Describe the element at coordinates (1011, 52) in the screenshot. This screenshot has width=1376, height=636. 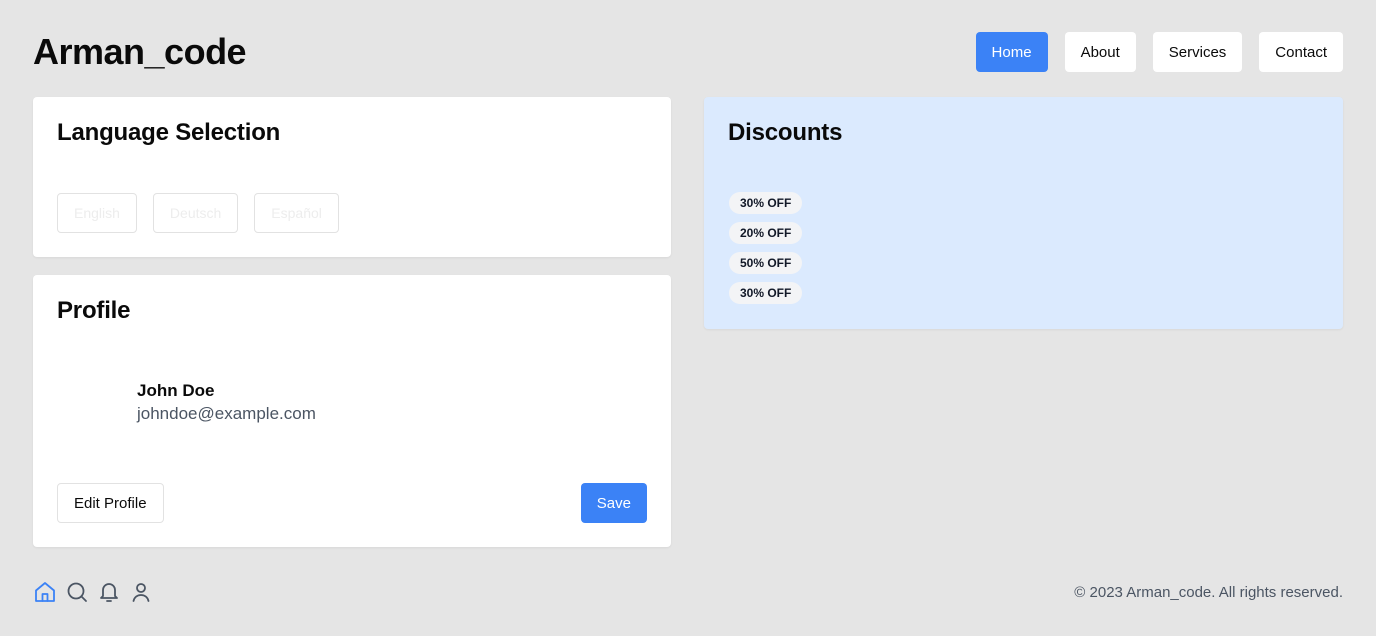
I see `nav-home-button: Home` at that location.